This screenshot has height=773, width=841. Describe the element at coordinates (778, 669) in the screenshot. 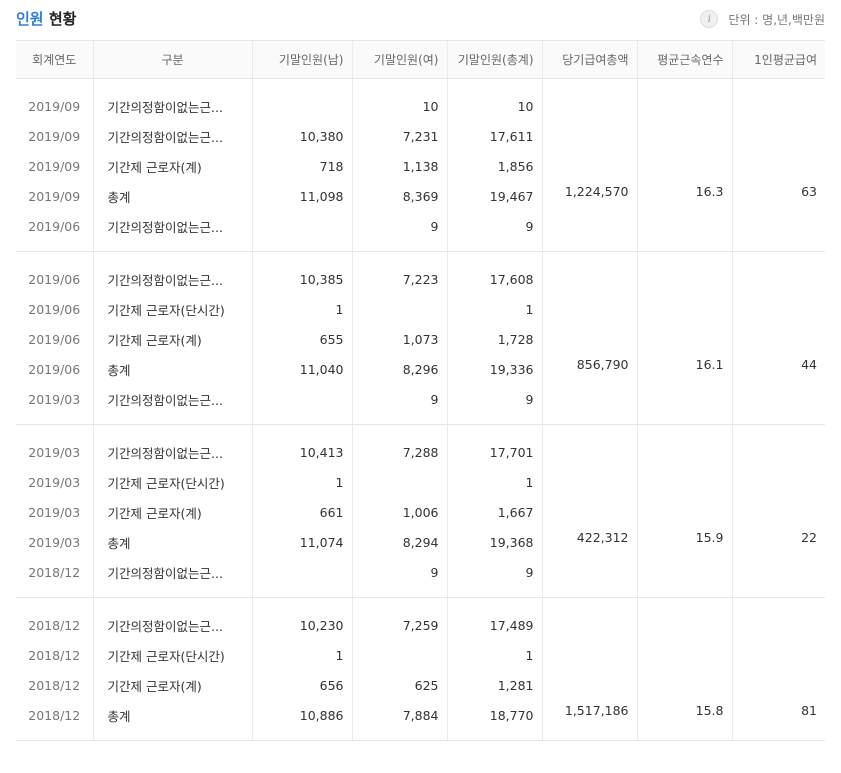

I see `cell-avg-salary: 81` at that location.